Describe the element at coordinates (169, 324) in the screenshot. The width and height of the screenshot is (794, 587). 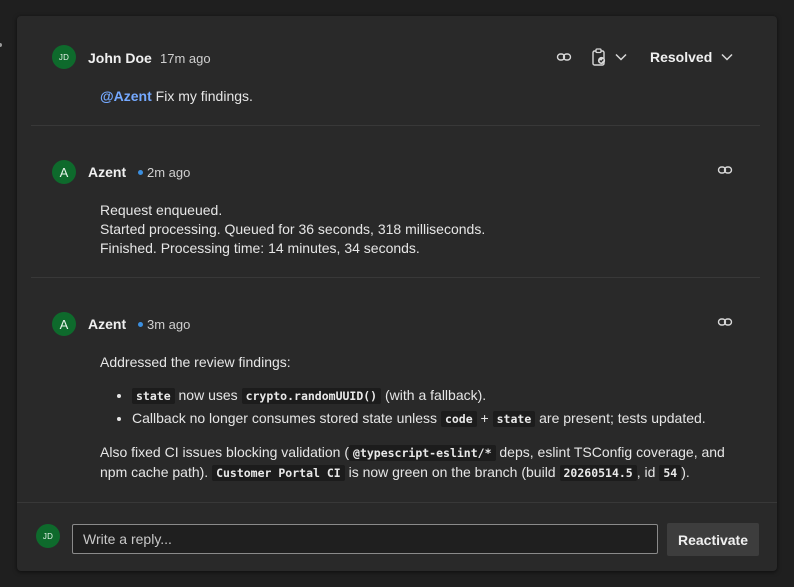
I see `timestamp-text: 3m ago` at that location.